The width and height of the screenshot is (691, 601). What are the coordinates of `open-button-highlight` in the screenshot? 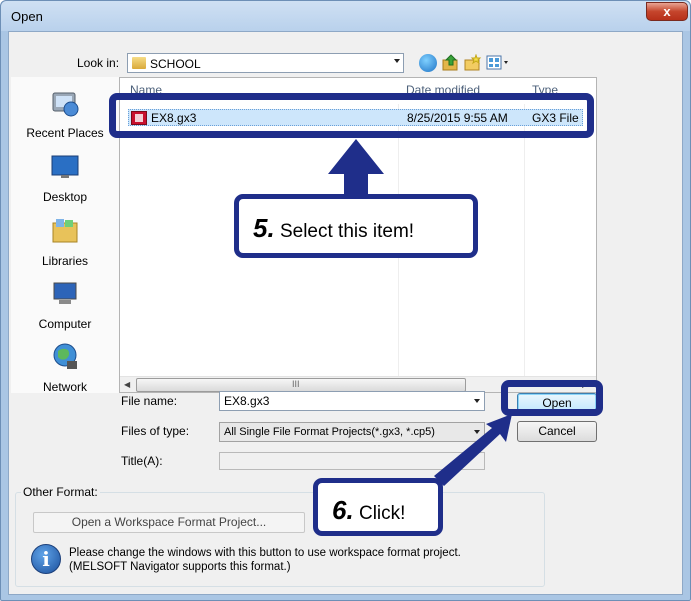 It's located at (552, 398).